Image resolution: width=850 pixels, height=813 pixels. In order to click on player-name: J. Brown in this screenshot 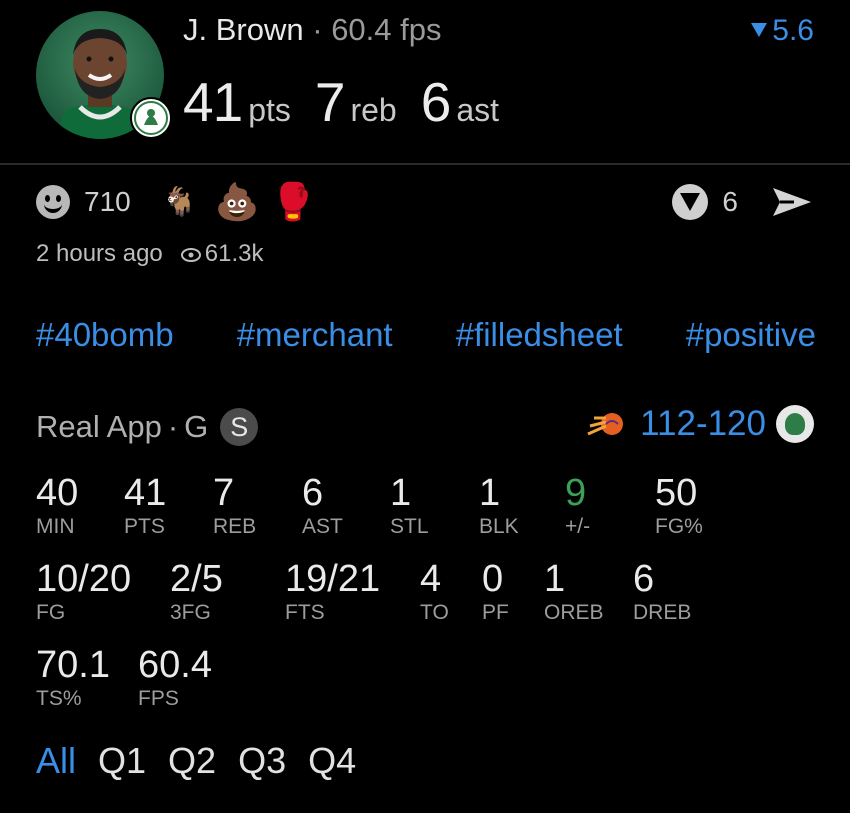, I will do `click(243, 29)`.